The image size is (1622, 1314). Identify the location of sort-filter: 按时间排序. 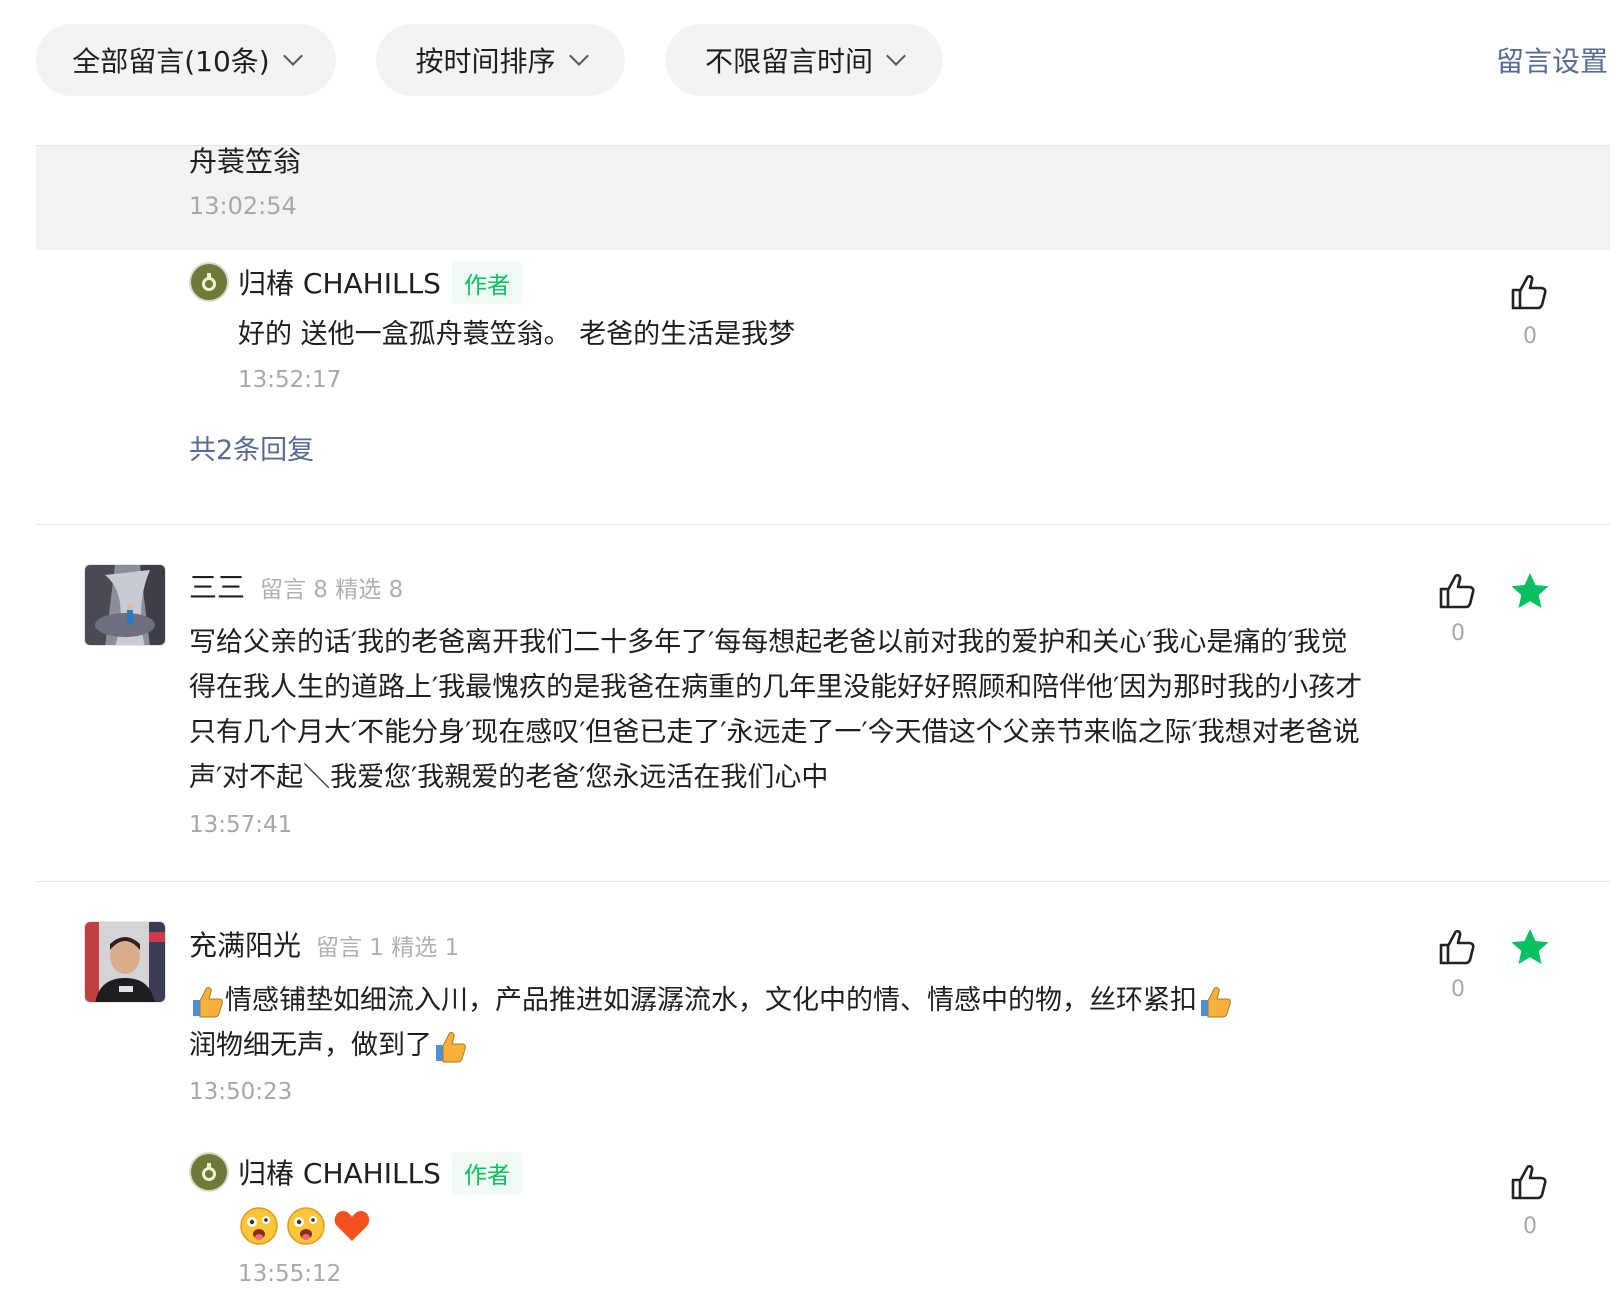
(500, 60).